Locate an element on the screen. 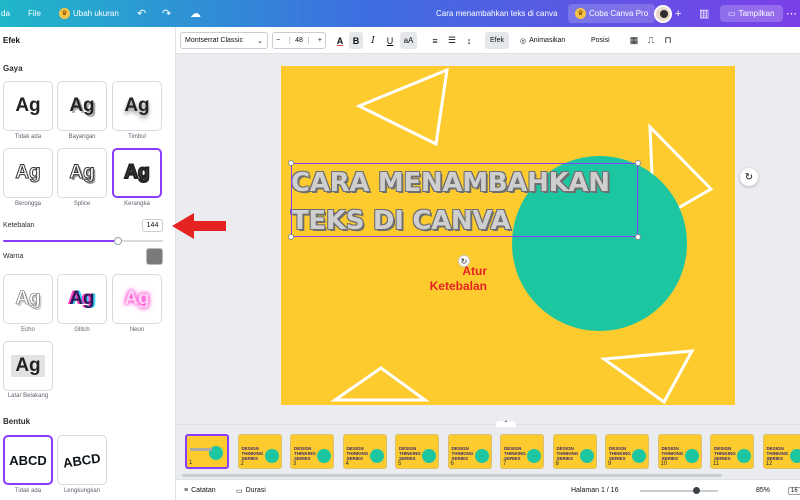  page-thumbnail: DESIGN THINKING SERIES 9 is located at coordinates (627, 451).